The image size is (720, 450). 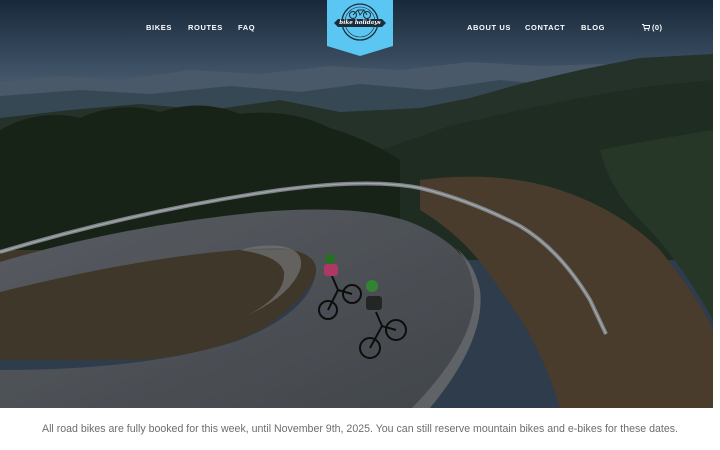 I want to click on site-logo: bike holidays, so click(x=360, y=28).